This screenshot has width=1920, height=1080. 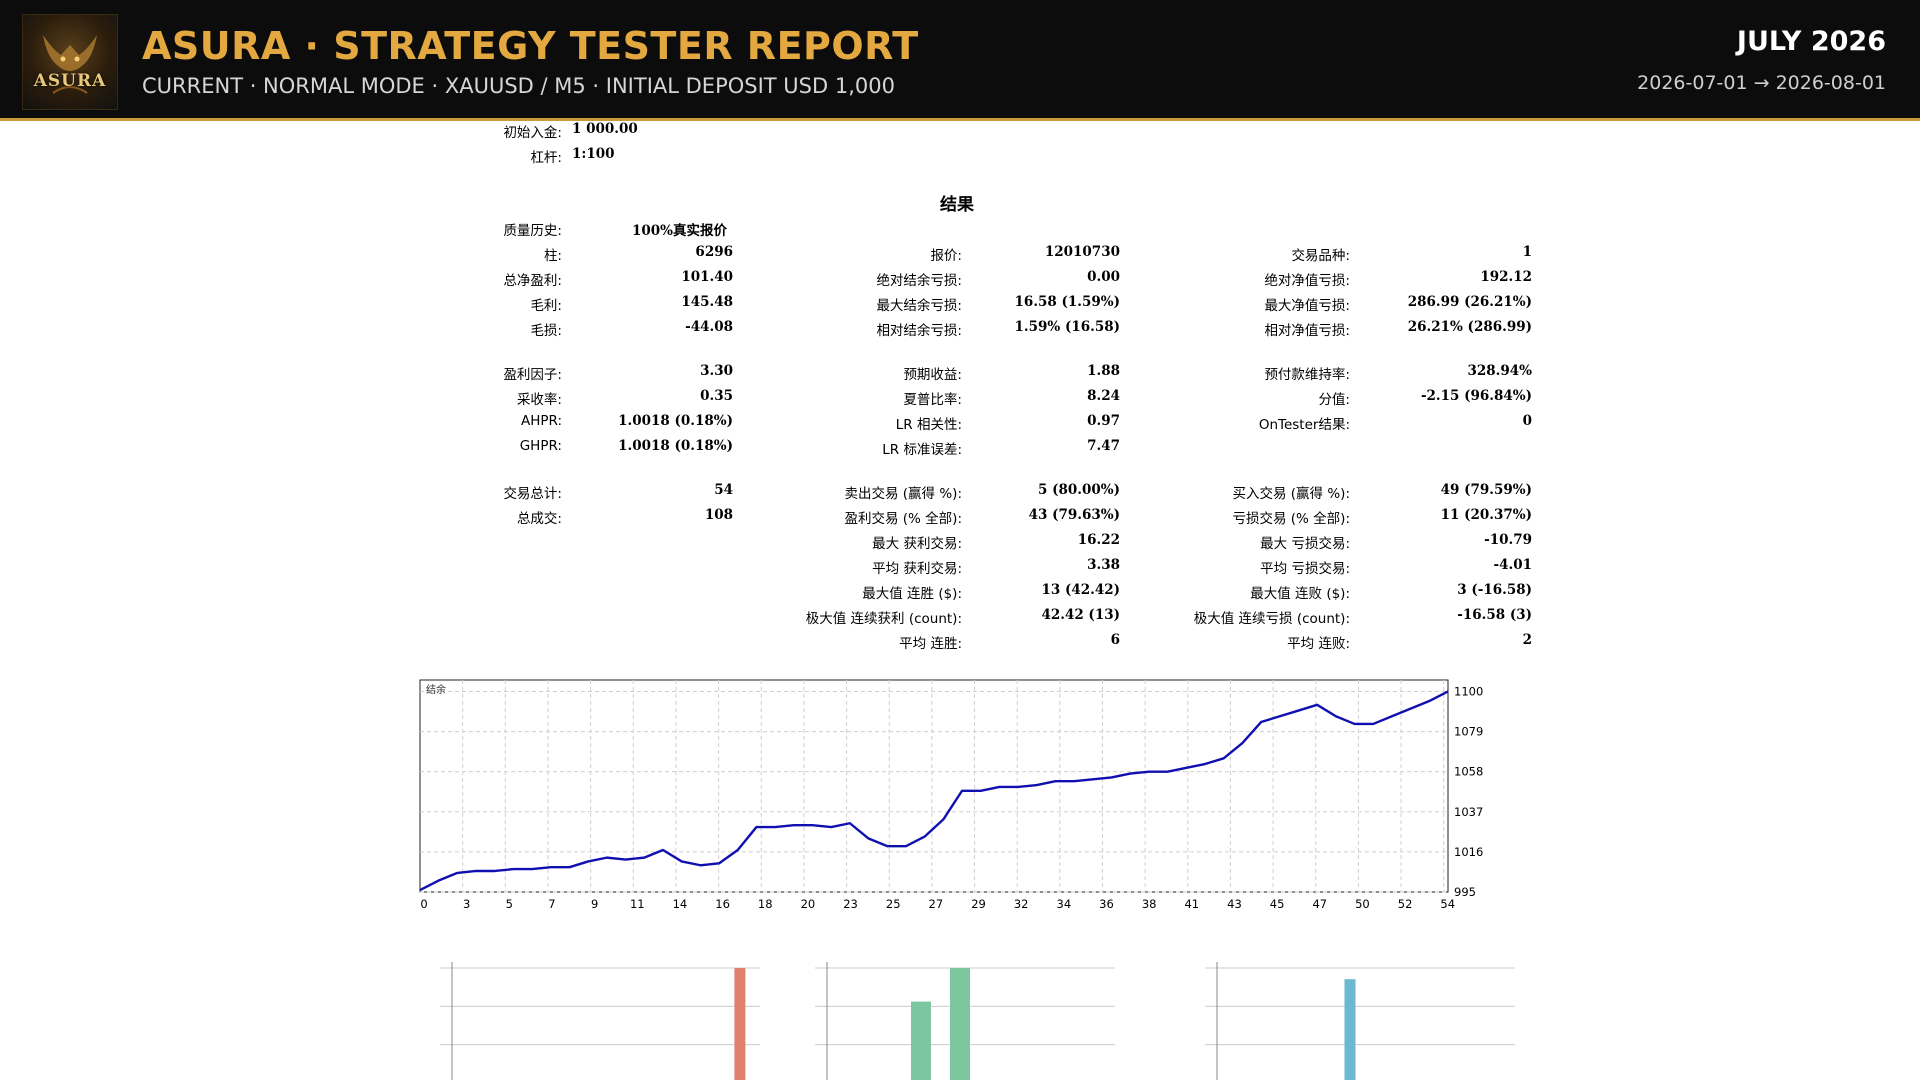 What do you see at coordinates (1234, 903) in the screenshot?
I see `x-tick-label: 43` at bounding box center [1234, 903].